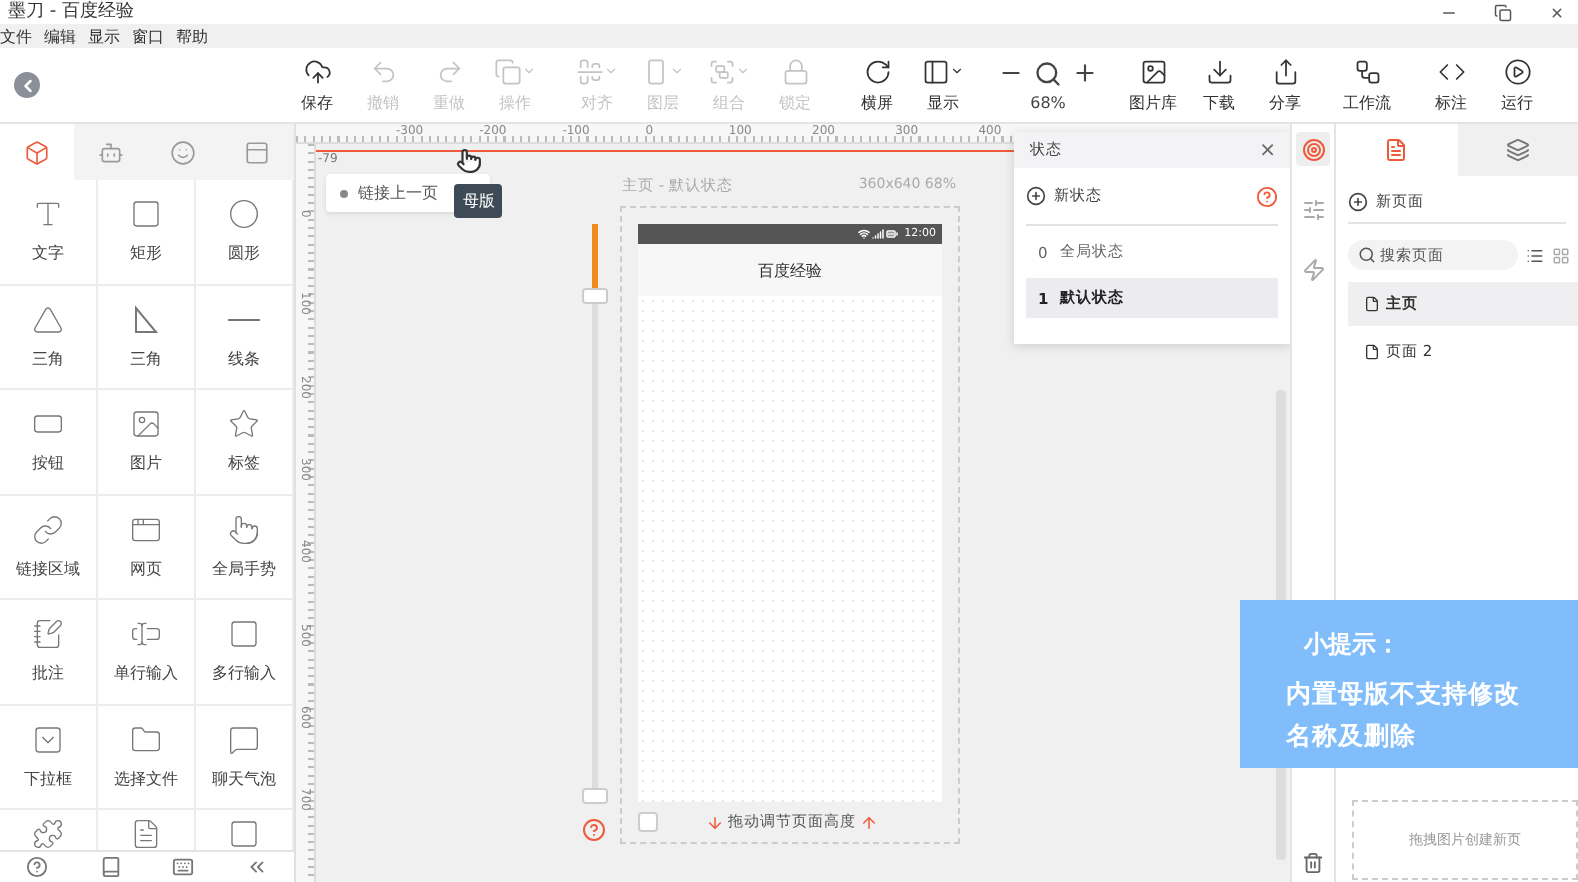 This screenshot has width=1578, height=882. I want to click on toolbar-button: 保存, so click(317, 85).